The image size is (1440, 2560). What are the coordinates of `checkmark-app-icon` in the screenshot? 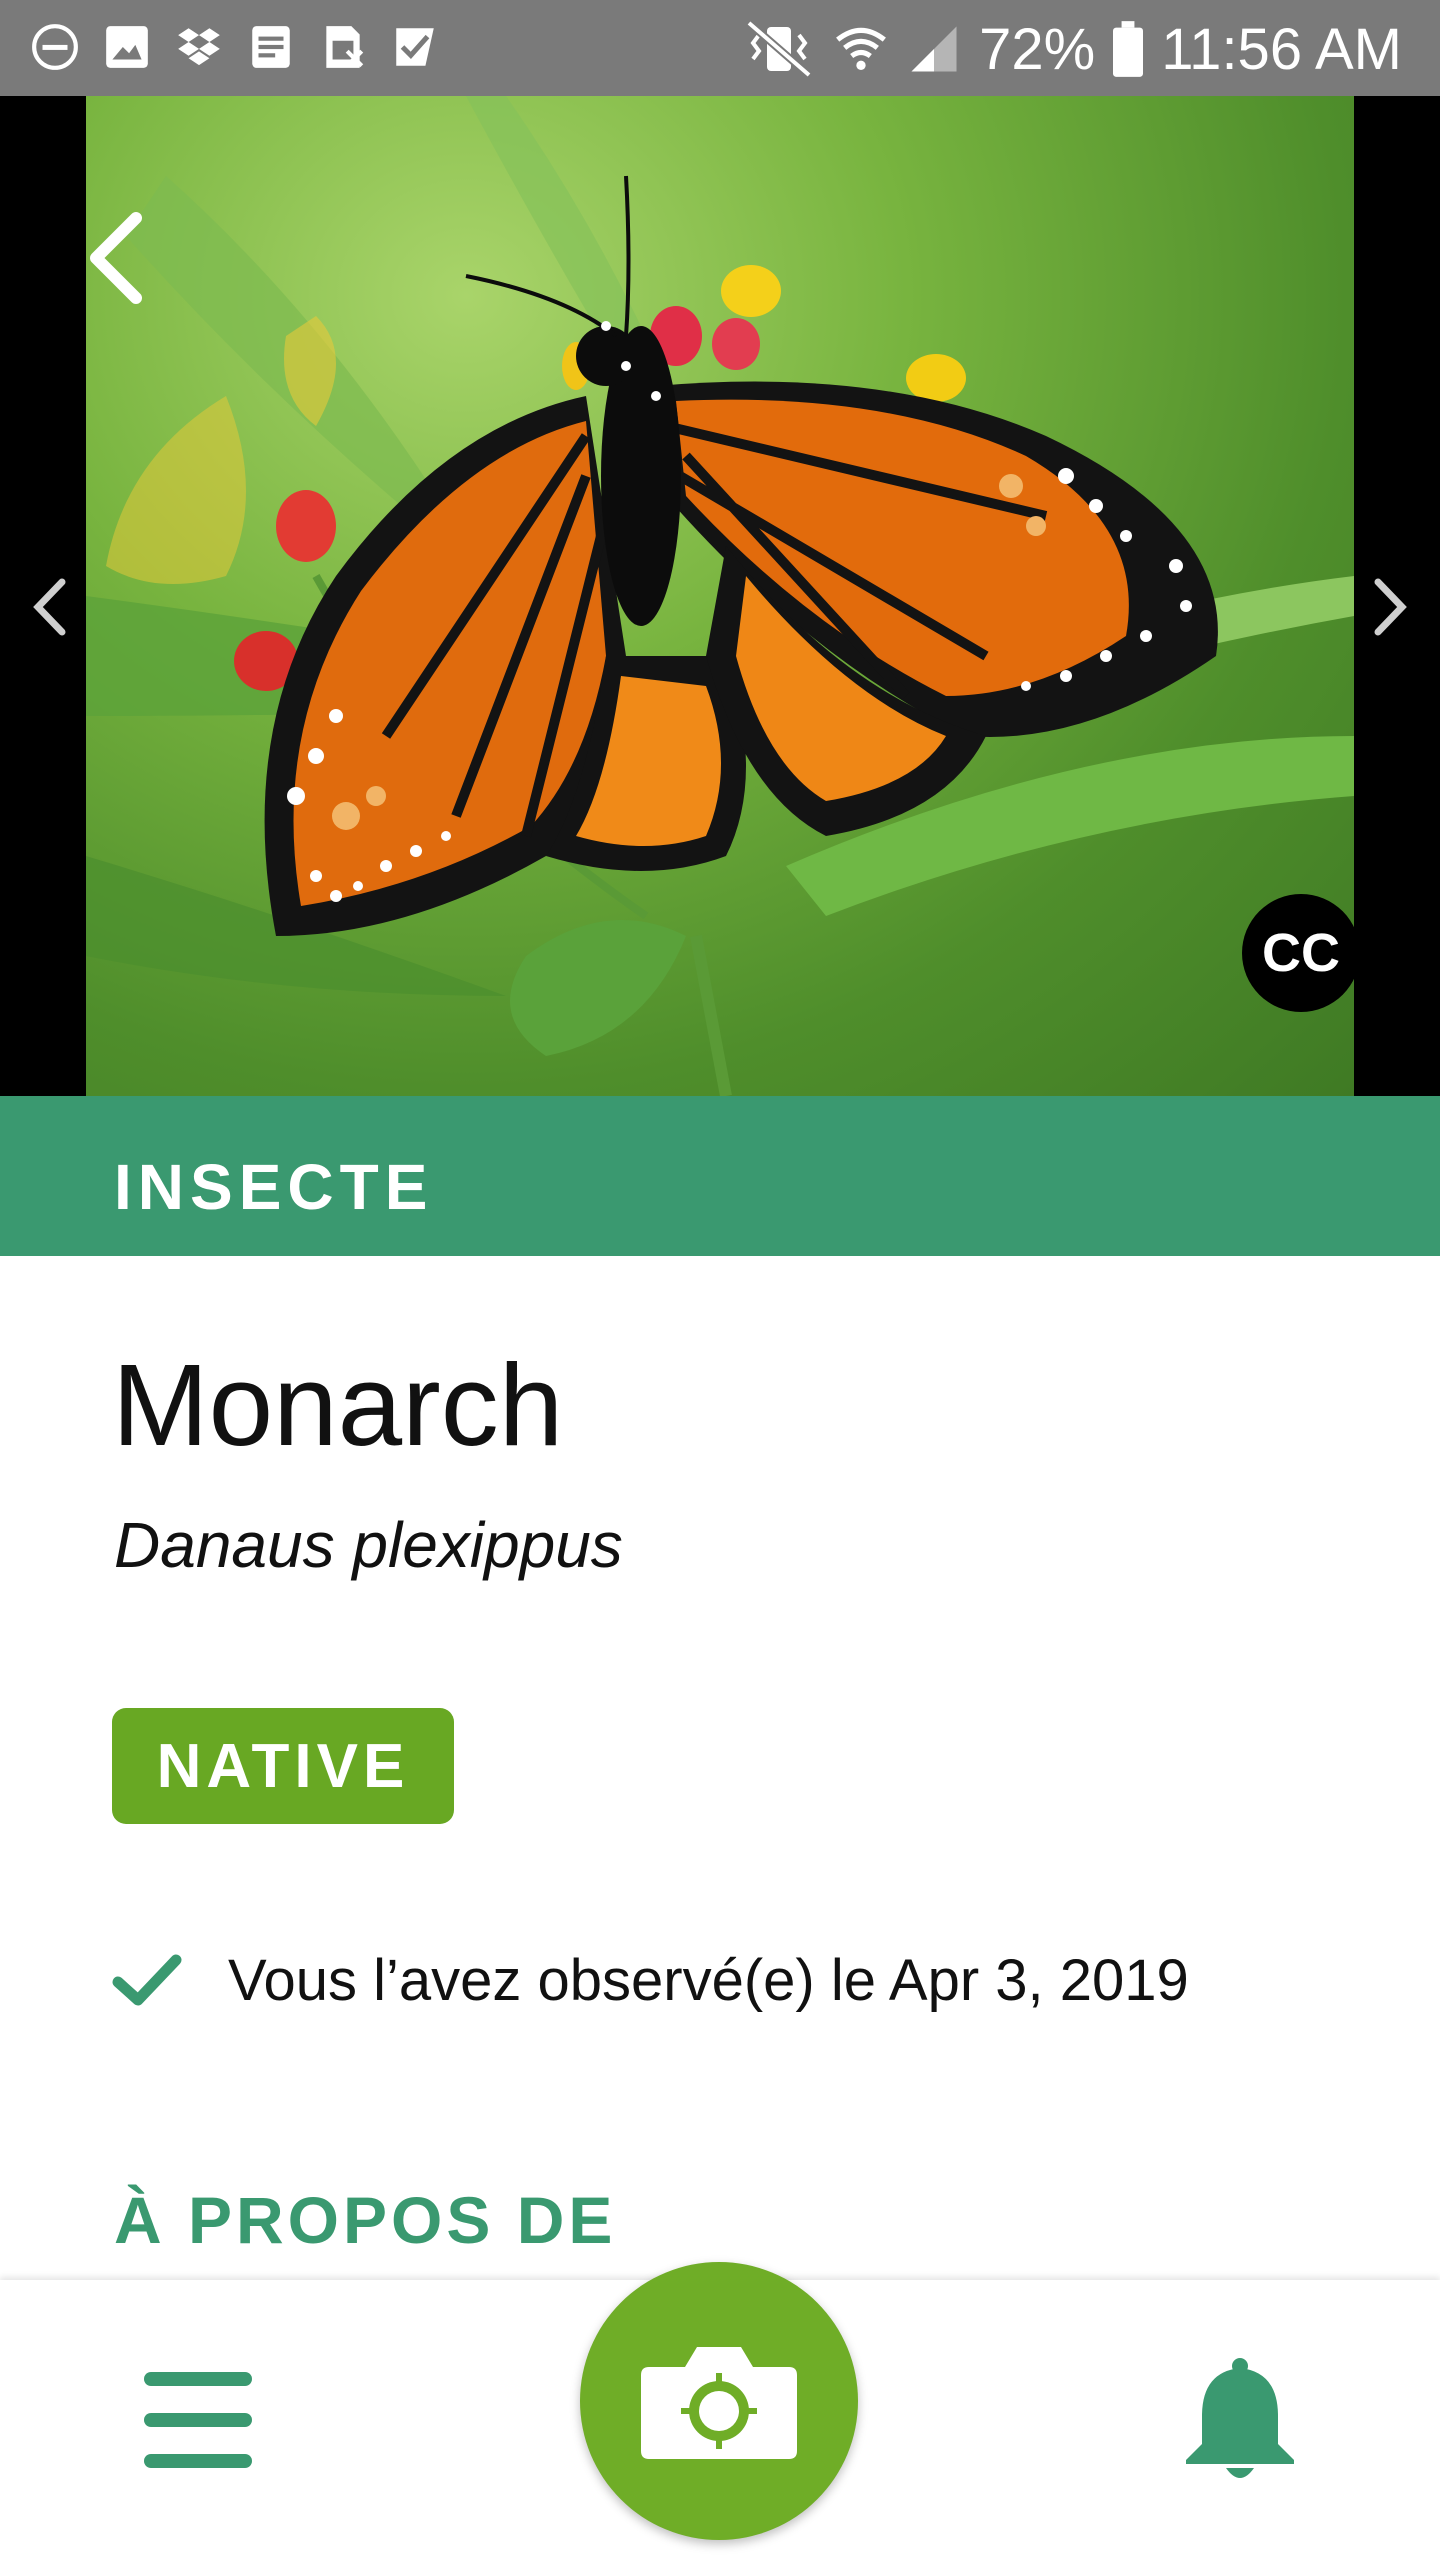 It's located at (415, 47).